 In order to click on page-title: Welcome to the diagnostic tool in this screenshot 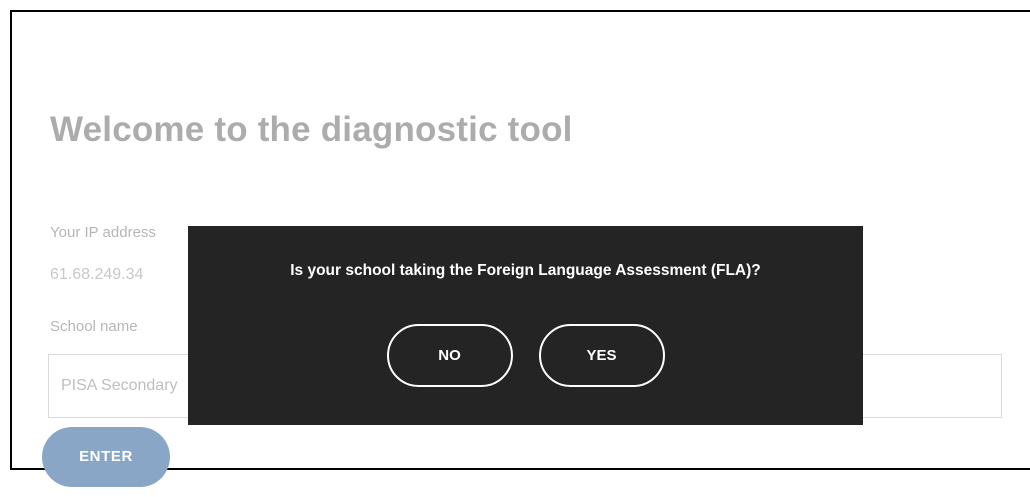, I will do `click(311, 129)`.